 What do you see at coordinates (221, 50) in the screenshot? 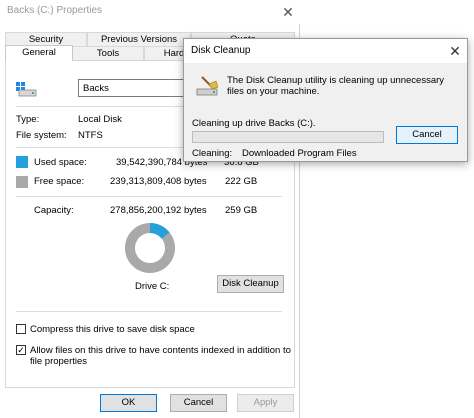
I see `disk-cleanup-title: Disk Cleanup` at bounding box center [221, 50].